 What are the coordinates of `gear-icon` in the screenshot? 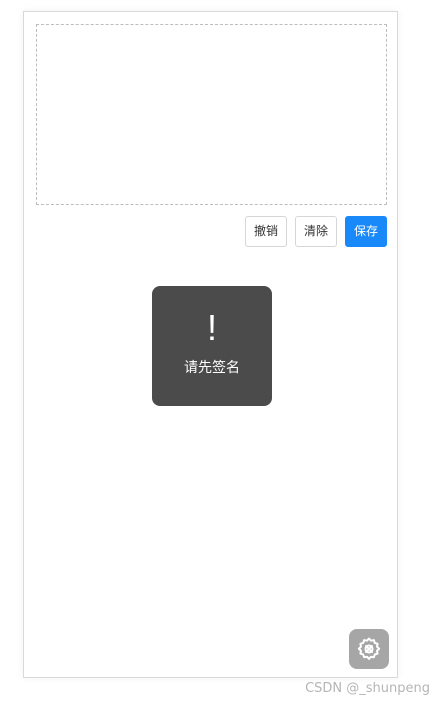 It's located at (369, 648).